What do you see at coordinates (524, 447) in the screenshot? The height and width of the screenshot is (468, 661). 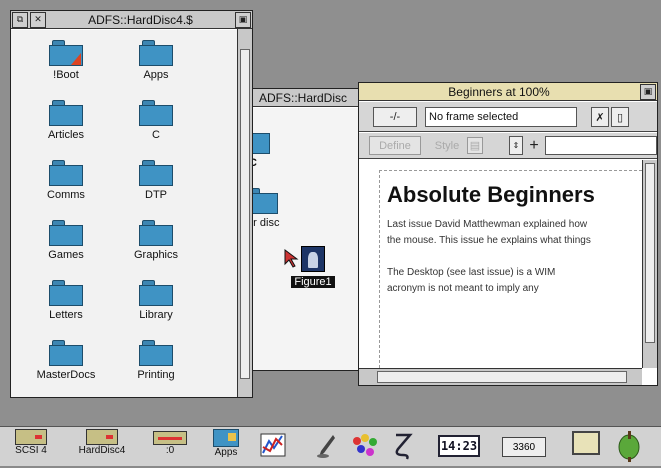 I see `memory-display: 3360` at bounding box center [524, 447].